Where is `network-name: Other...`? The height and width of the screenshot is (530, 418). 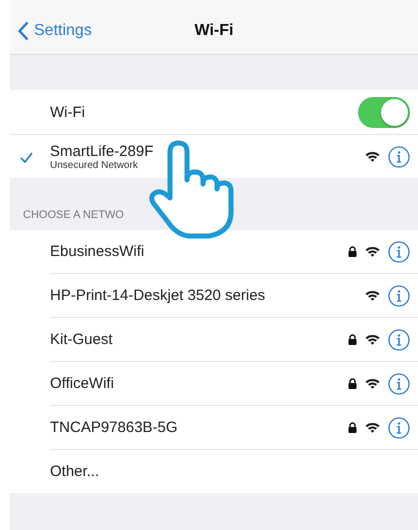 network-name: Other... is located at coordinates (75, 471).